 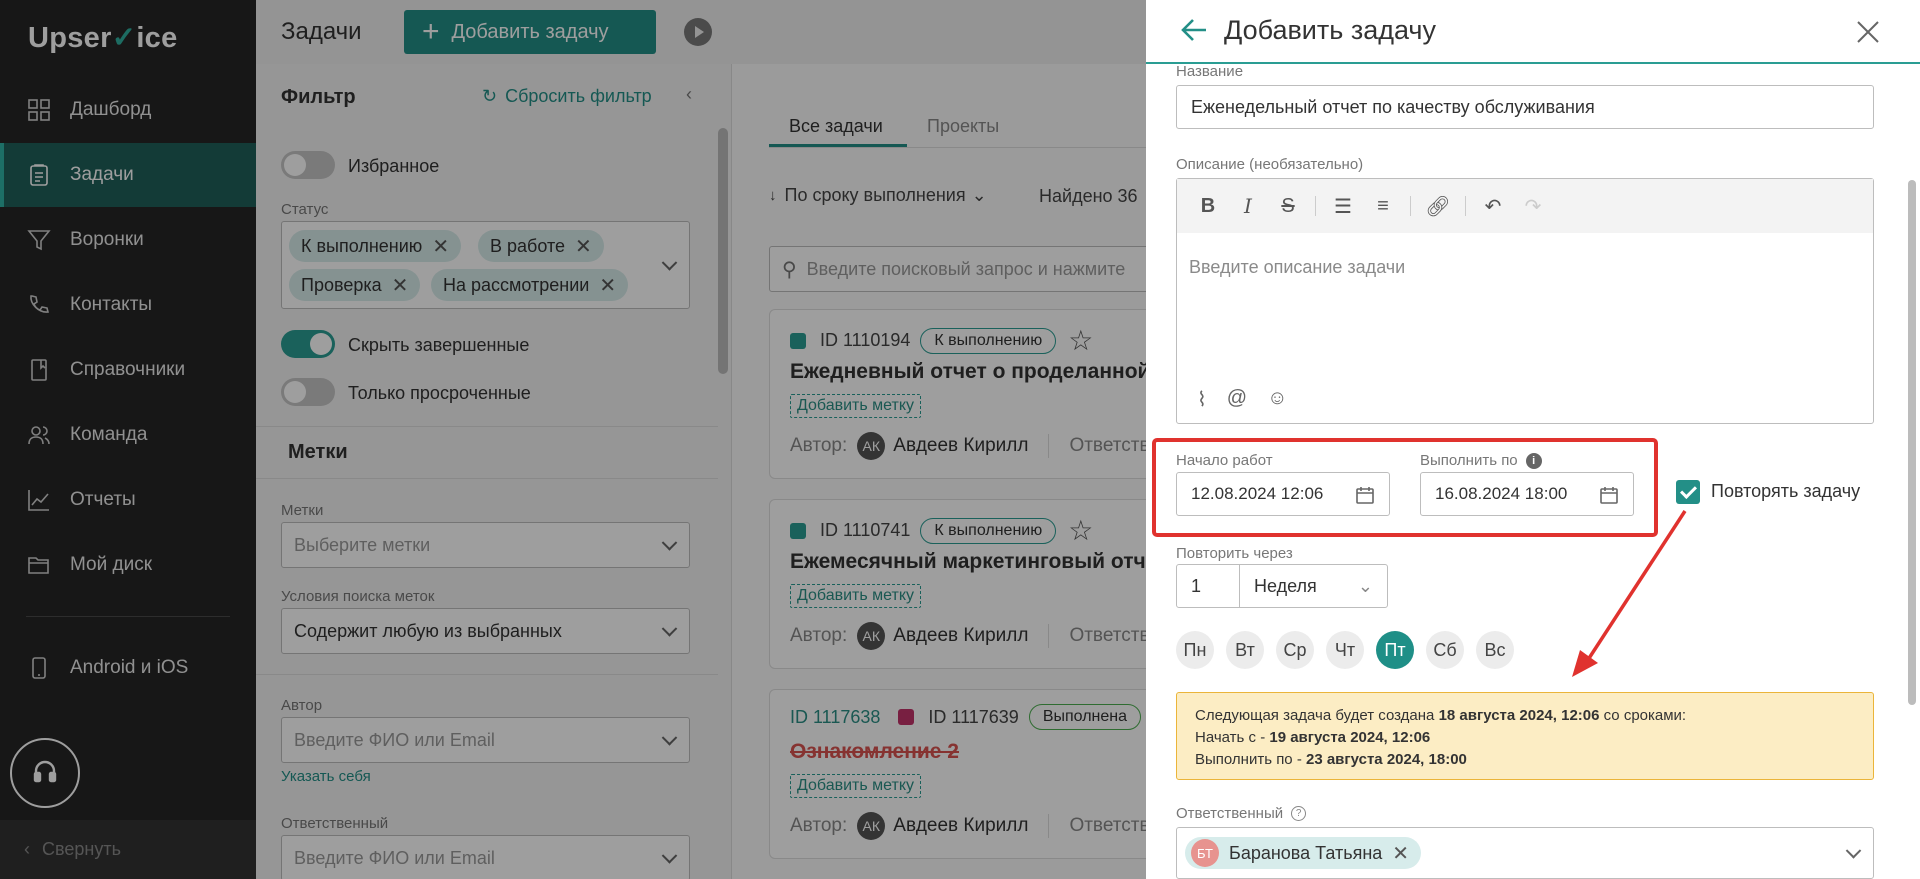 I want to click on mention-icon: @, so click(x=1237, y=399).